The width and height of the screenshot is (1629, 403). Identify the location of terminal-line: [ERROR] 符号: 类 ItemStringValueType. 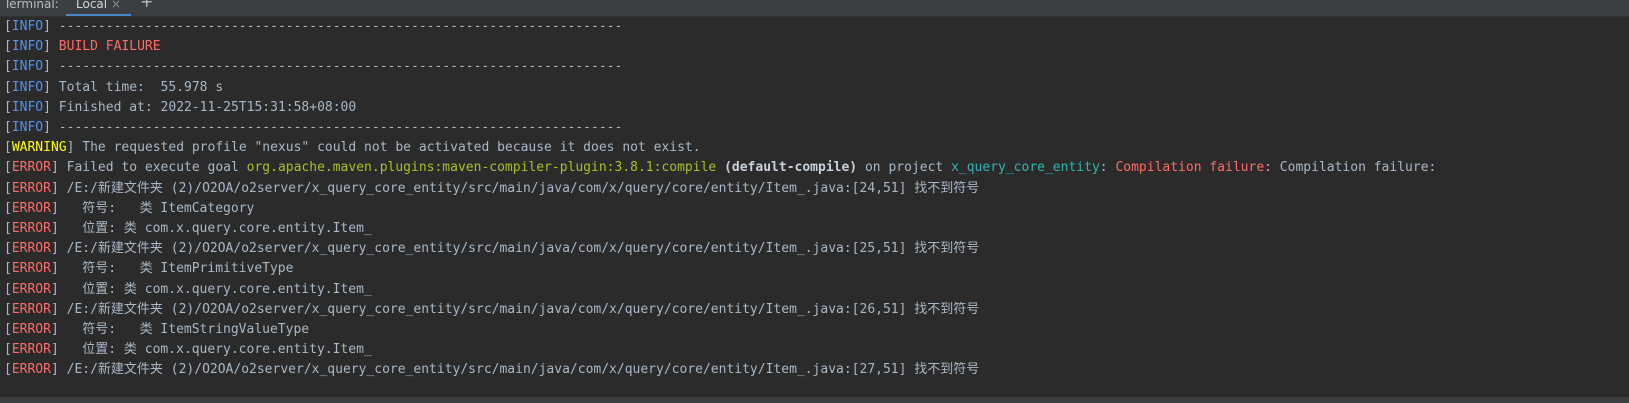
(157, 329).